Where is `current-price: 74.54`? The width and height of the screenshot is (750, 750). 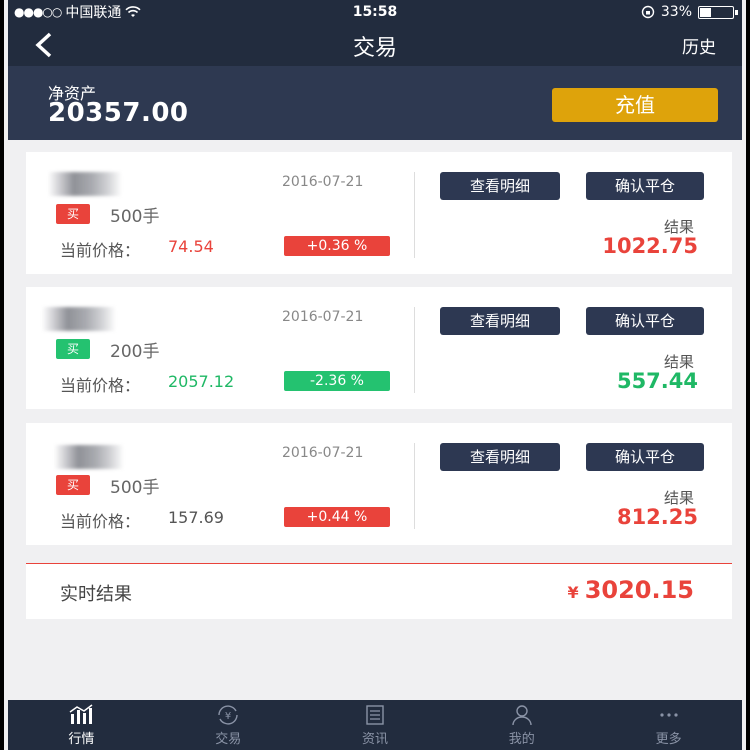
current-price: 74.54 is located at coordinates (191, 246).